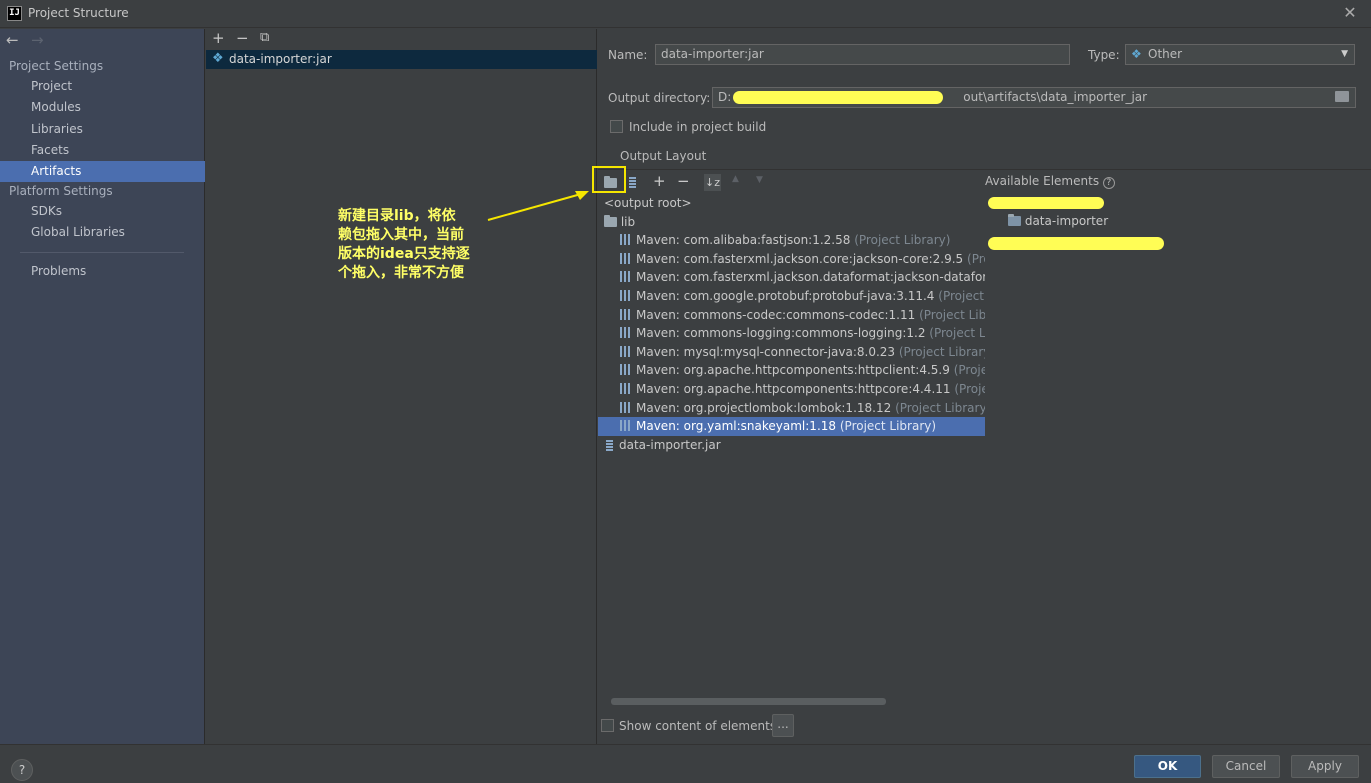 This screenshot has width=1371, height=783. What do you see at coordinates (659, 181) in the screenshot?
I see `add-copy-of-icon: +` at bounding box center [659, 181].